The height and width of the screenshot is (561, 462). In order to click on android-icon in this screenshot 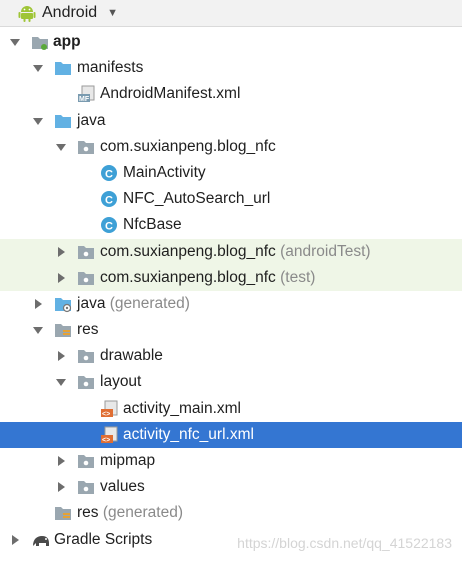, I will do `click(27, 14)`.